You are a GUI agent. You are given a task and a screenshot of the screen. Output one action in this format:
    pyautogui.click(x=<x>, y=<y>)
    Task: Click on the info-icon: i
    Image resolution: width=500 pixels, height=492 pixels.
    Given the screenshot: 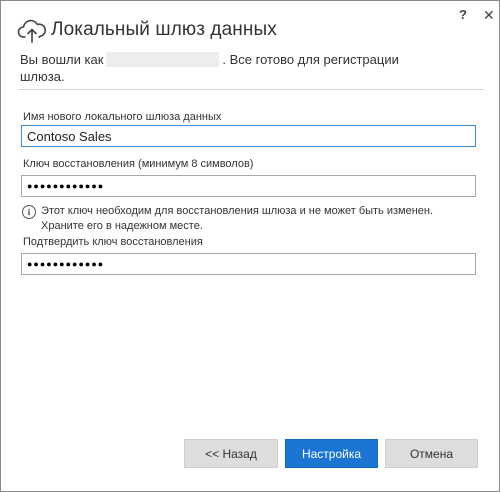 What is the action you would take?
    pyautogui.click(x=29, y=212)
    